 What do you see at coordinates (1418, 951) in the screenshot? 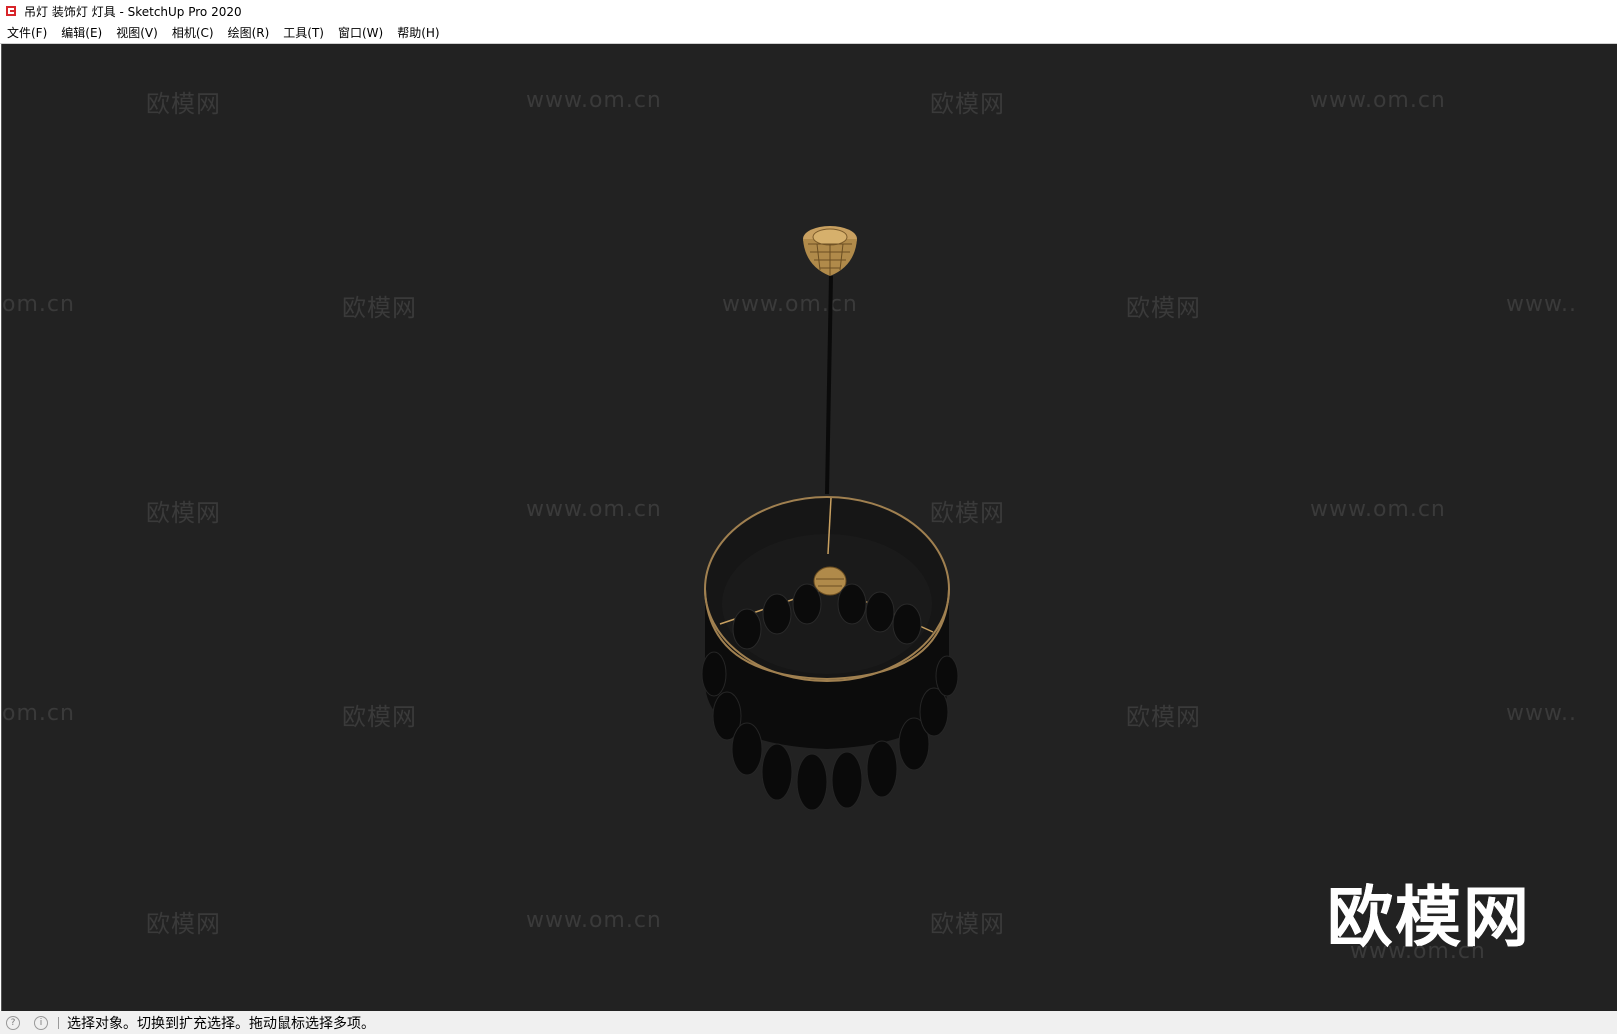
I see `watermark-logo-url: www.om.cn` at bounding box center [1418, 951].